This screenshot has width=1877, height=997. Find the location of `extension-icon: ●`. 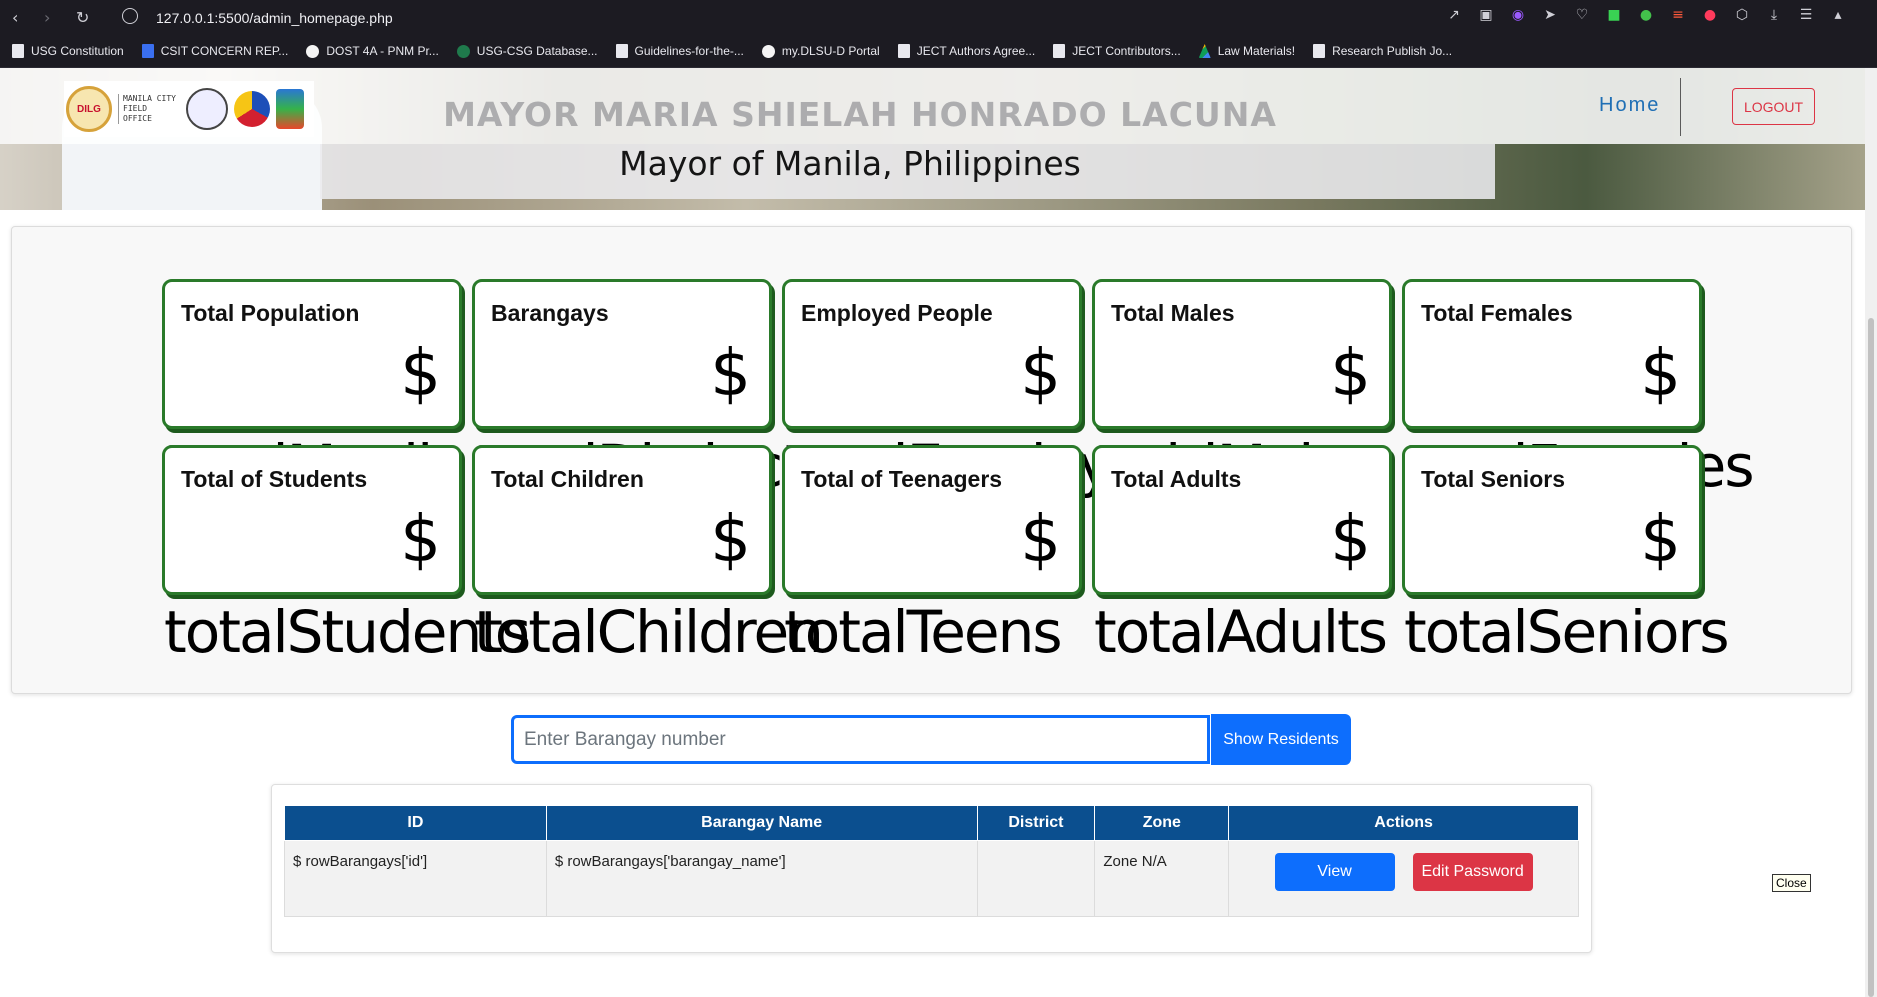

extension-icon: ● is located at coordinates (1646, 15).